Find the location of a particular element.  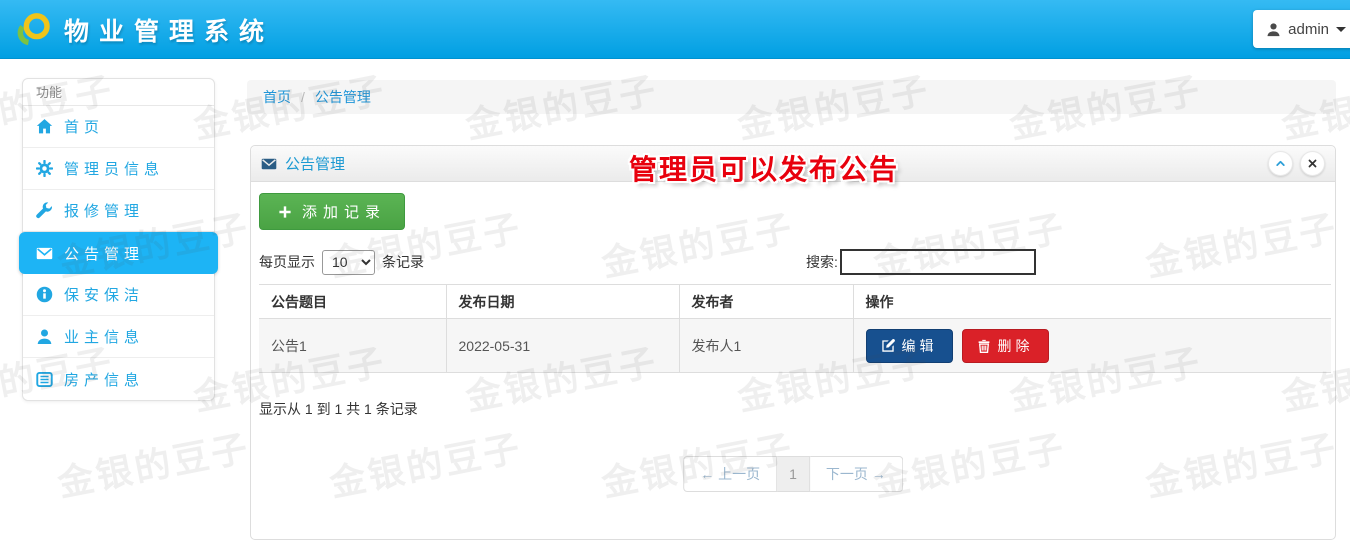

info-icon is located at coordinates (44, 294).